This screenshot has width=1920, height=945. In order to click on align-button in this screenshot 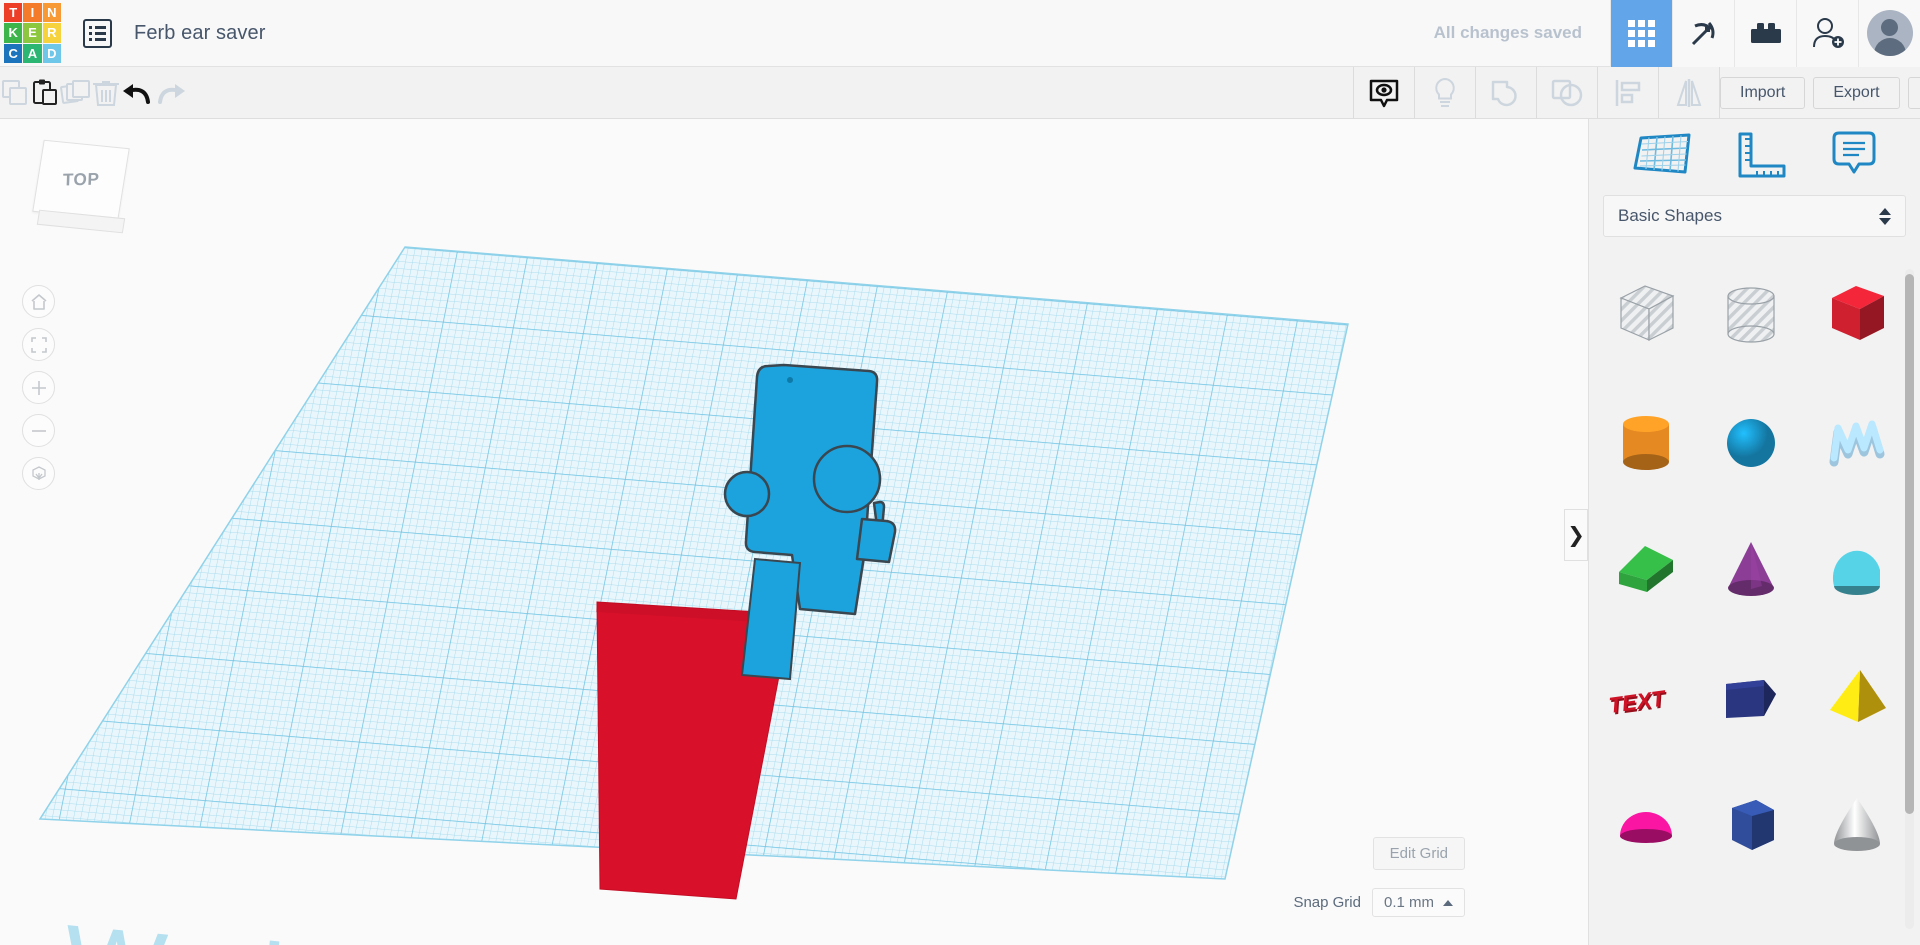, I will do `click(1628, 93)`.